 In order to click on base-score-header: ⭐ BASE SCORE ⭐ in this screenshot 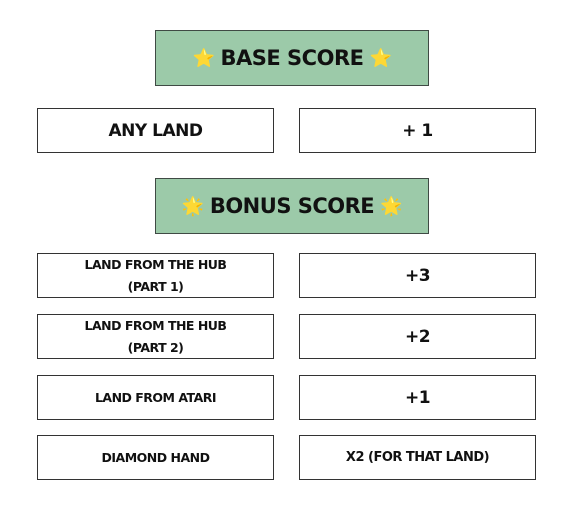, I will do `click(292, 58)`.